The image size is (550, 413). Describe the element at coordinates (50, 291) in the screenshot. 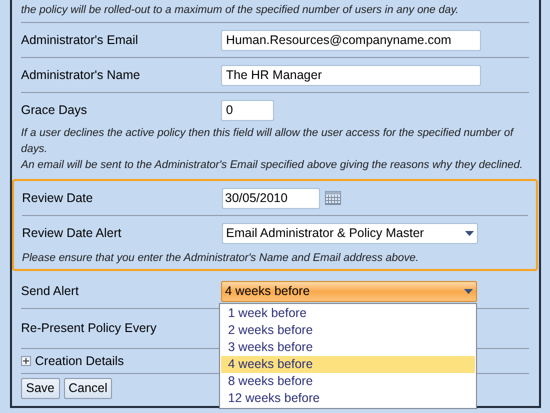

I see `field-label: Send Alert` at that location.